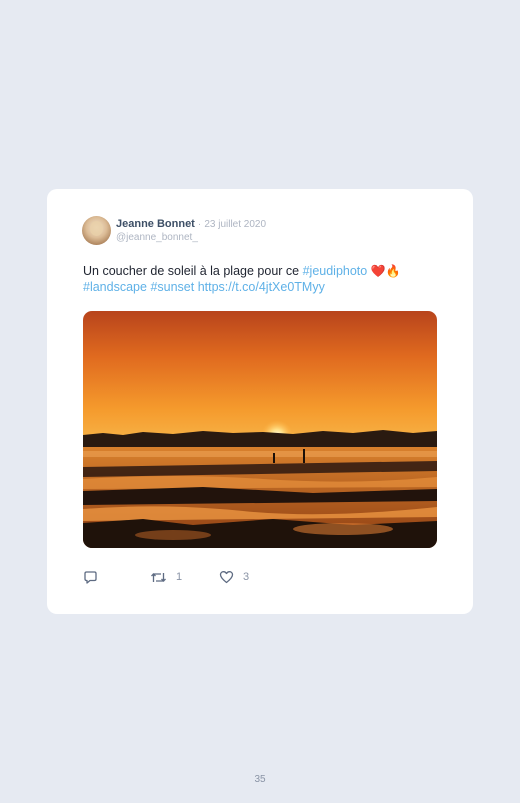  Describe the element at coordinates (193, 271) in the screenshot. I see `tweet-text-plain: Un coucher de soleil à la plage pour ce` at that location.